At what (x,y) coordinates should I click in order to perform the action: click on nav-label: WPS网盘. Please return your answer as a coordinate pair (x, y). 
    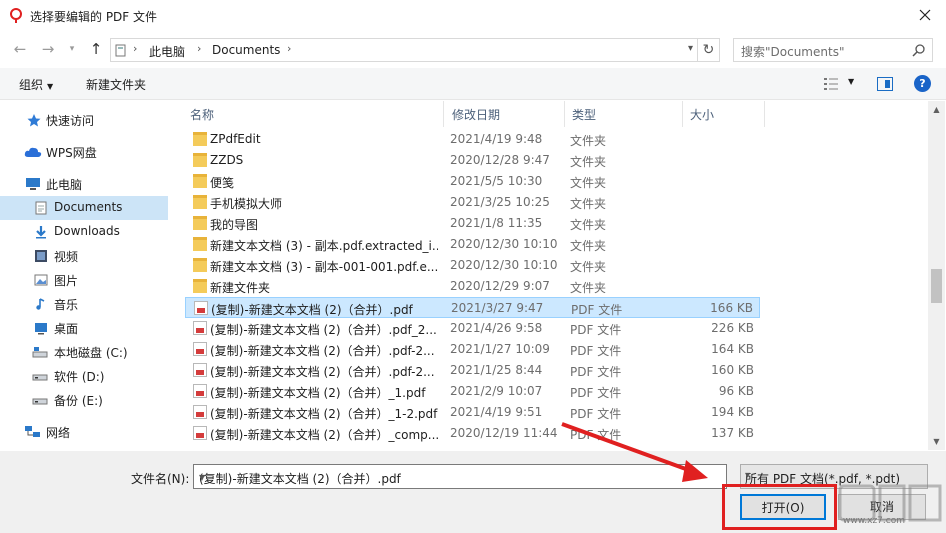
    Looking at the image, I should click on (71, 153).